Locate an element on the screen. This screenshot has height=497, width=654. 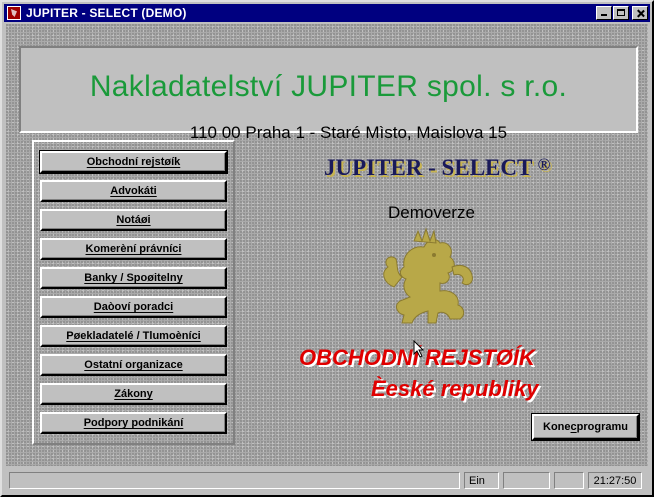
czech-lion-icon is located at coordinates (428, 275).